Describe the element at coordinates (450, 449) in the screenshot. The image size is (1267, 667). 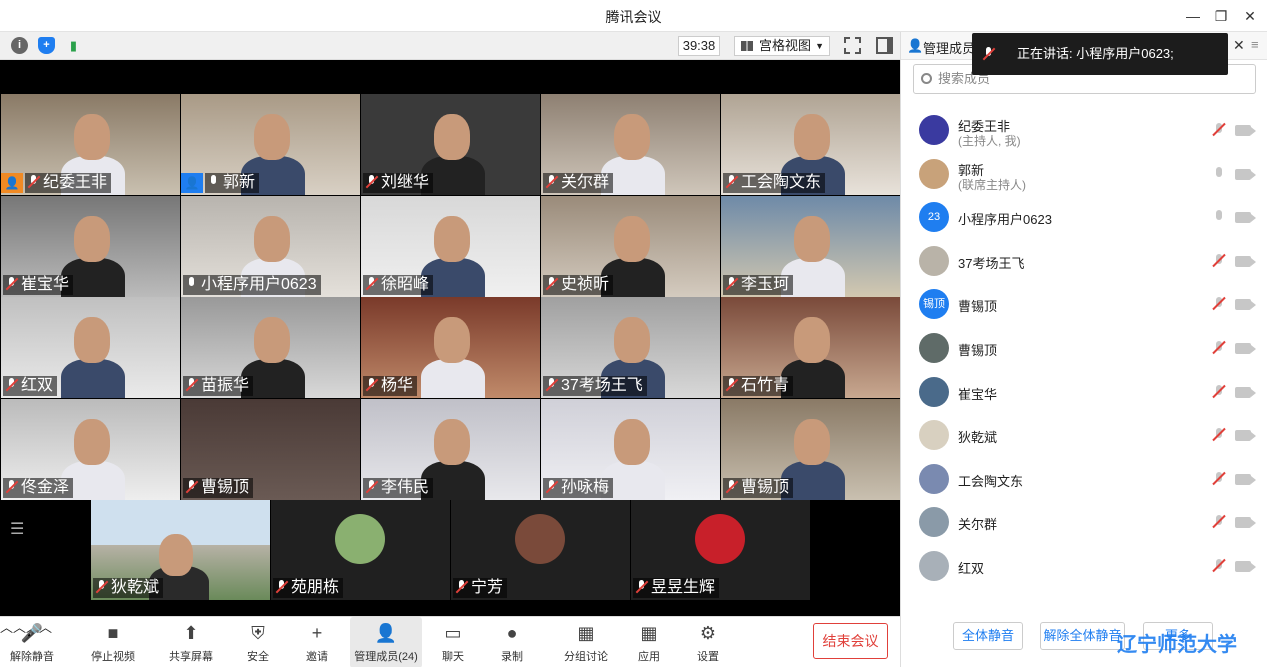
I see `video-tile: 李伟民` at that location.